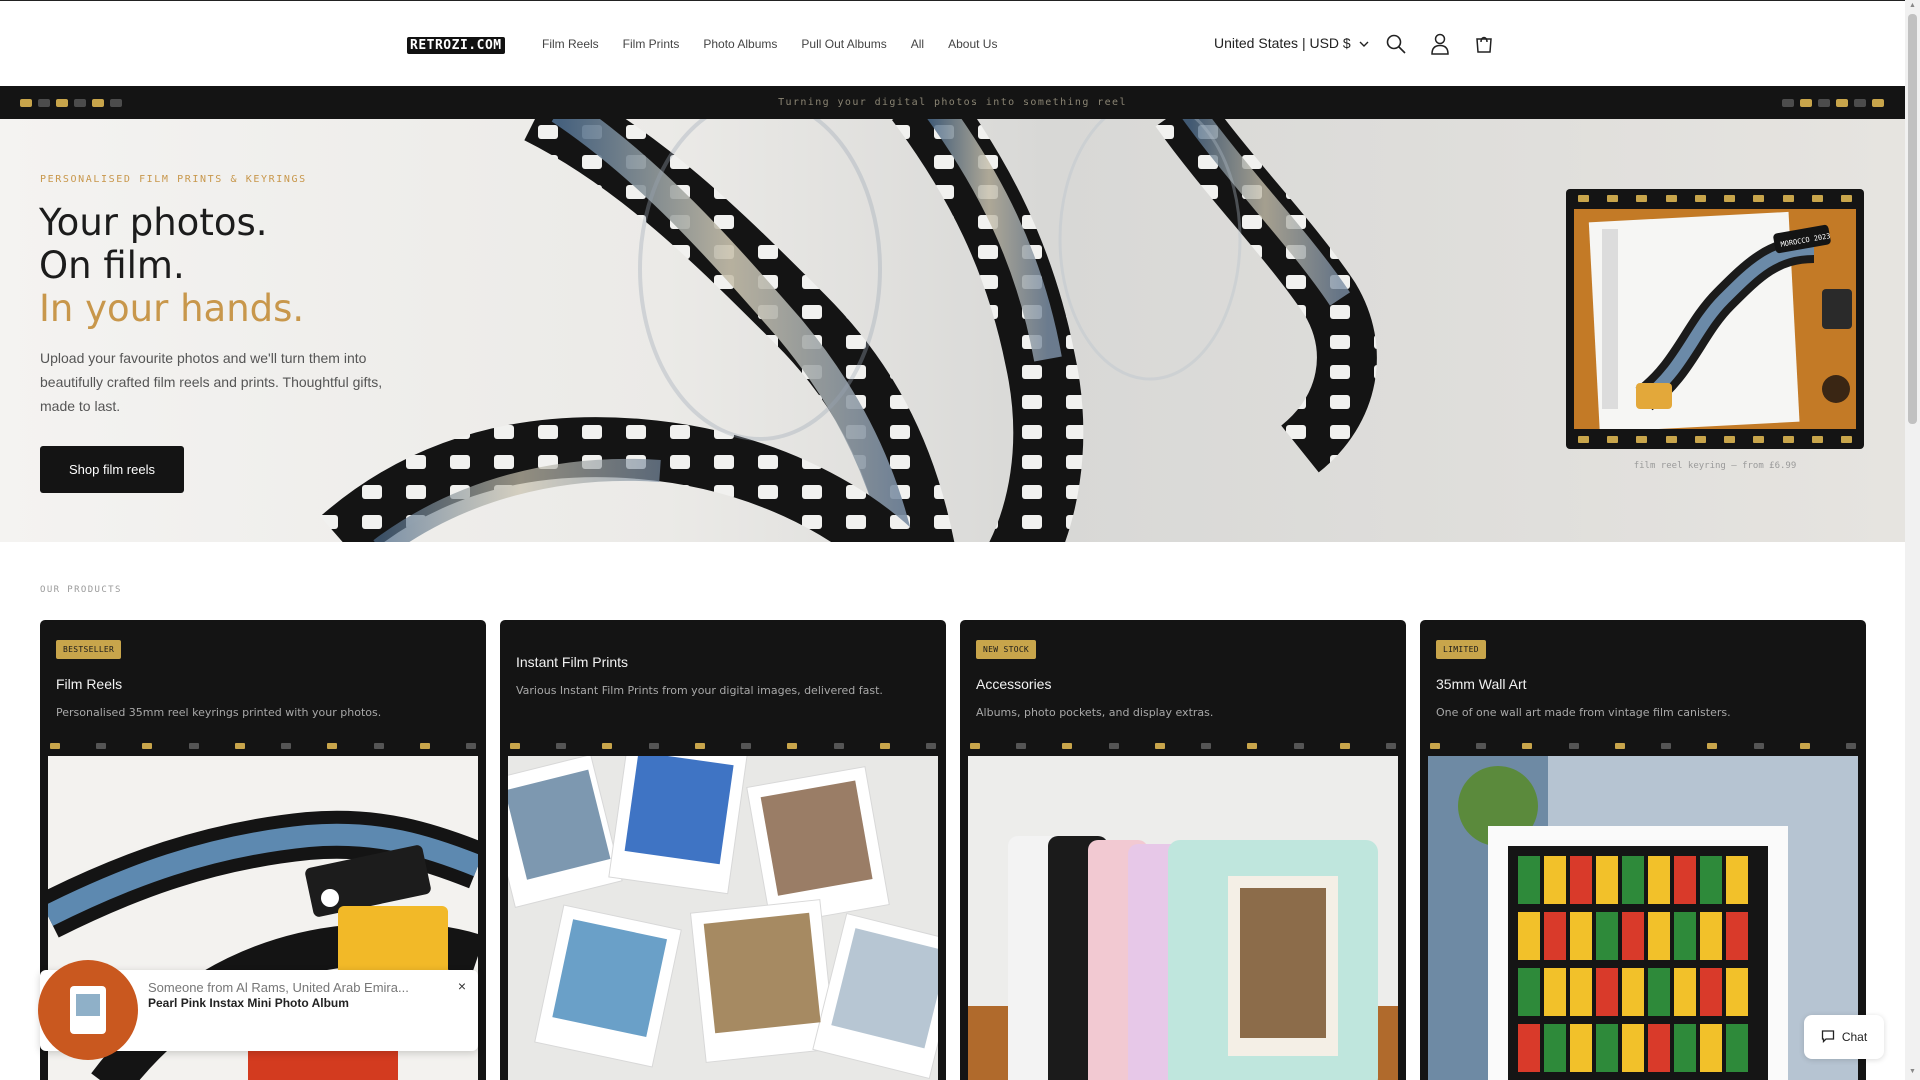 Image resolution: width=1920 pixels, height=1080 pixels. I want to click on scrollbar-thumb, so click(1912, 219).